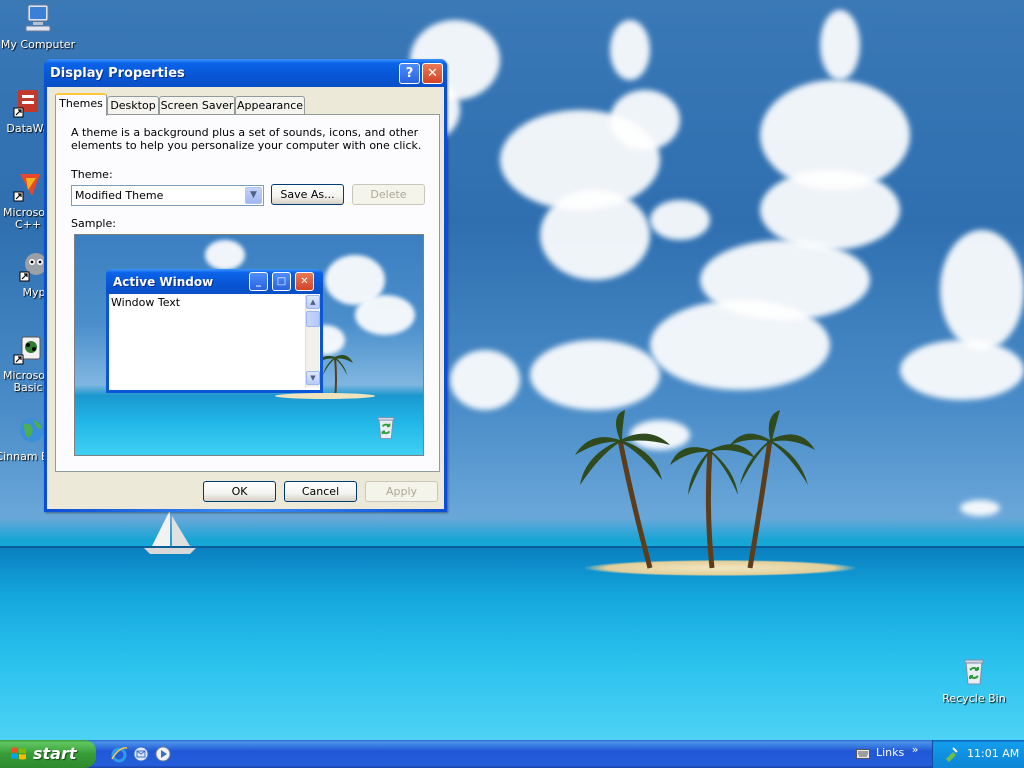 This screenshot has height=768, width=1024. I want to click on cancel-button: Cancel, so click(320, 491).